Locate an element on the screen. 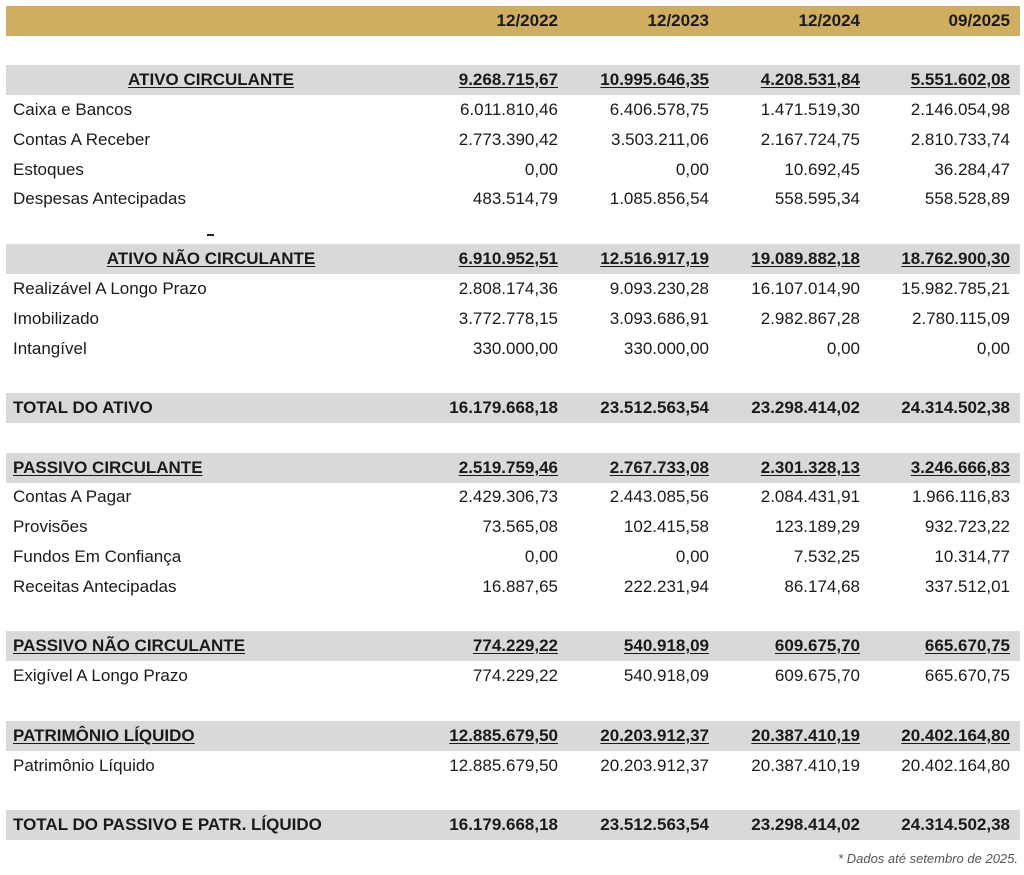 This screenshot has width=1024, height=875. row-value: 665.670,75 is located at coordinates (967, 675).